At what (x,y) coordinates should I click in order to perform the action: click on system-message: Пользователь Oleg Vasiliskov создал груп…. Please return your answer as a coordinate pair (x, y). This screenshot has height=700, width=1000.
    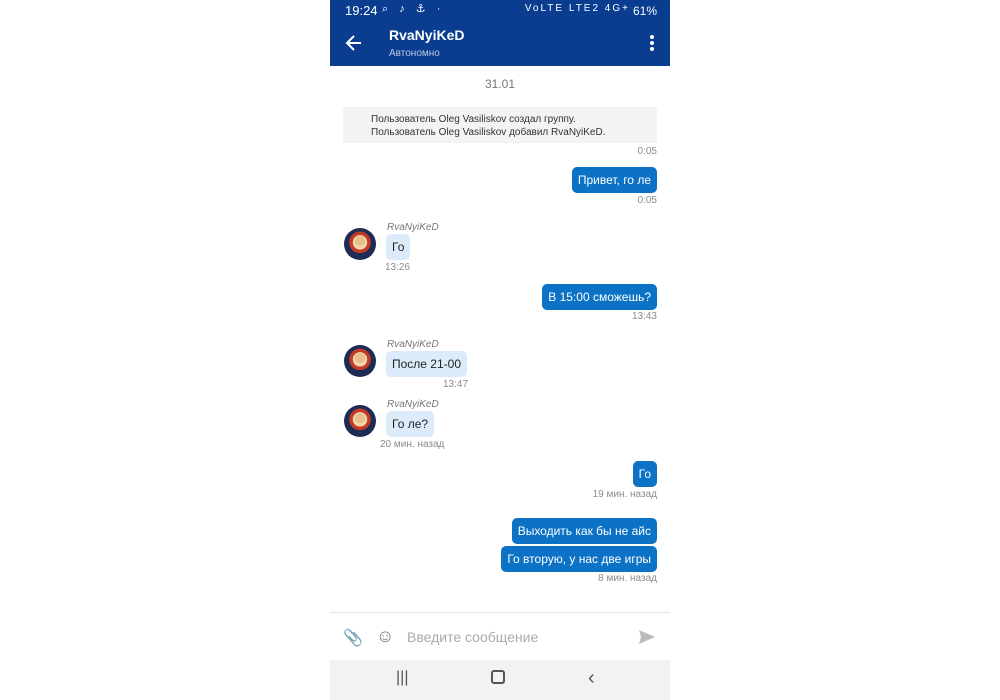
    Looking at the image, I should click on (500, 125).